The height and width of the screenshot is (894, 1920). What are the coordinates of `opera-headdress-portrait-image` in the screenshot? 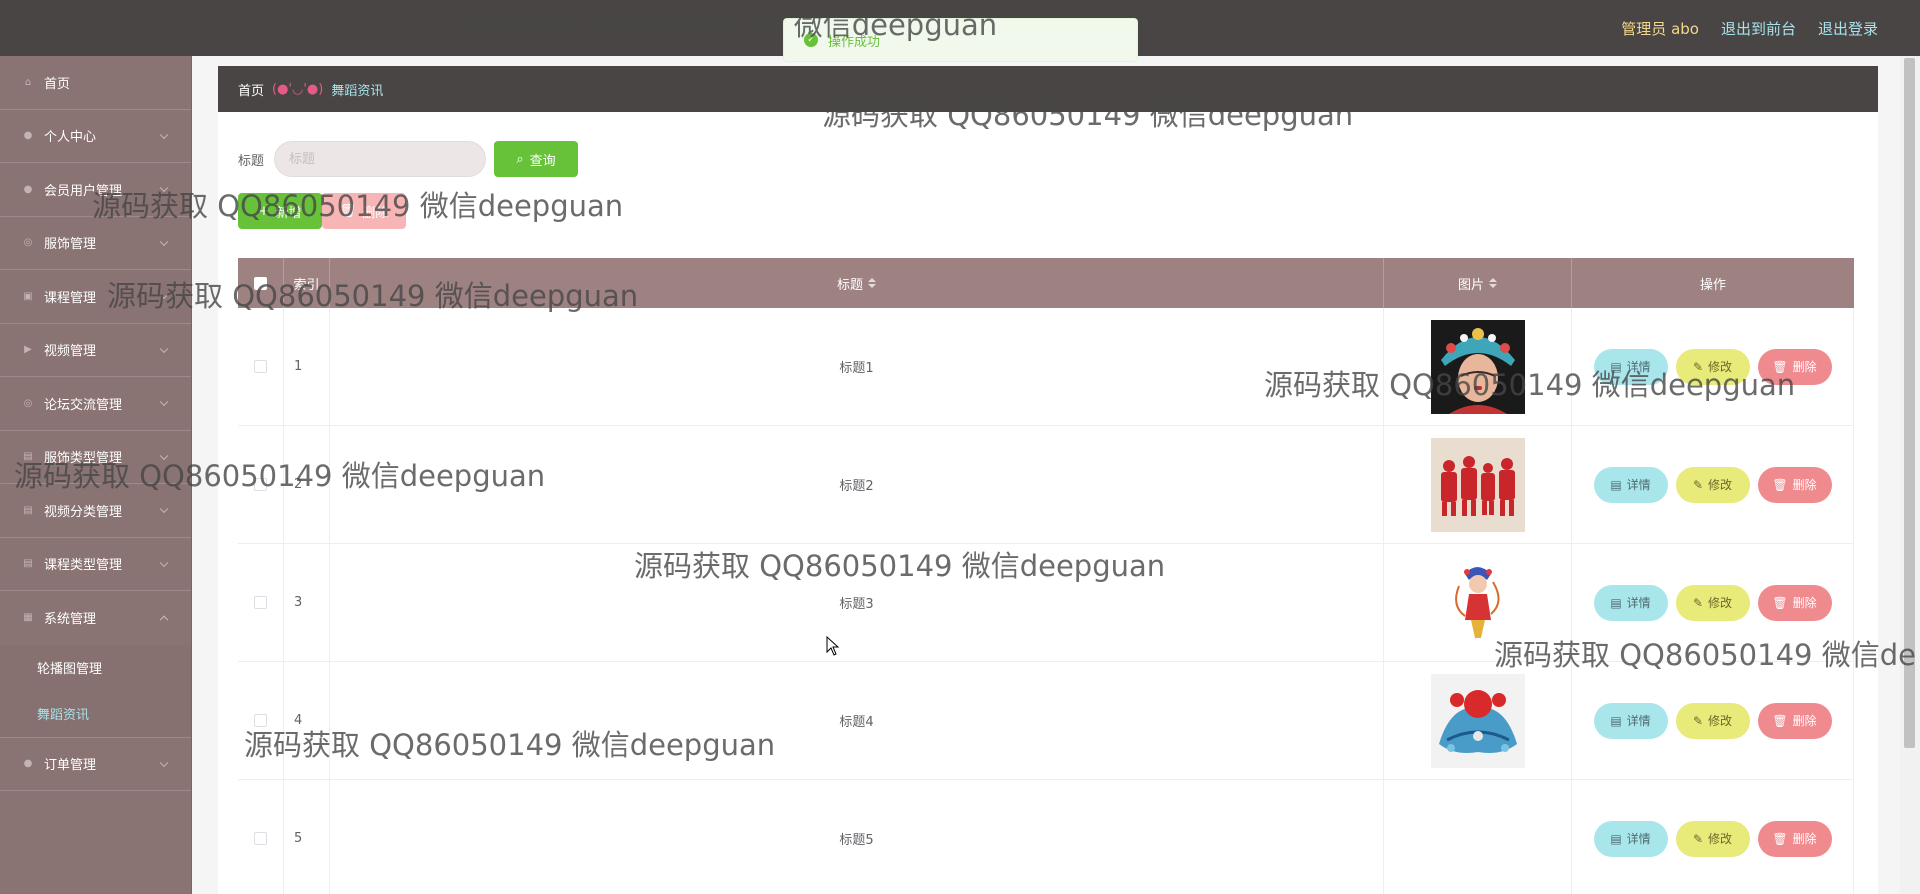 It's located at (1477, 366).